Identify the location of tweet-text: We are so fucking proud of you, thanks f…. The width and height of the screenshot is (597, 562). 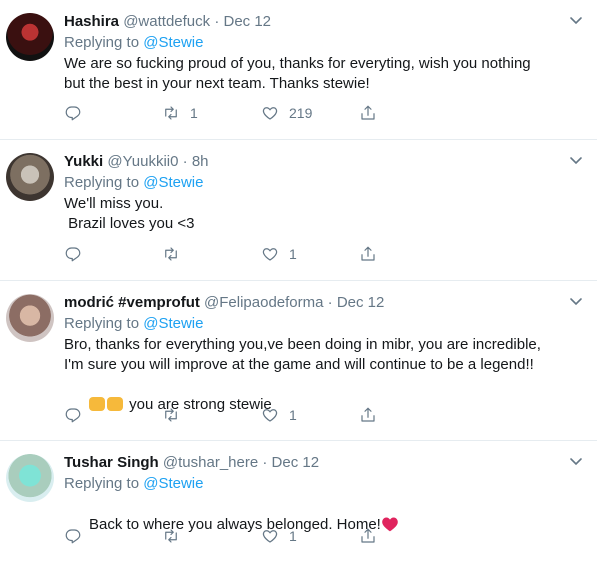
(297, 73).